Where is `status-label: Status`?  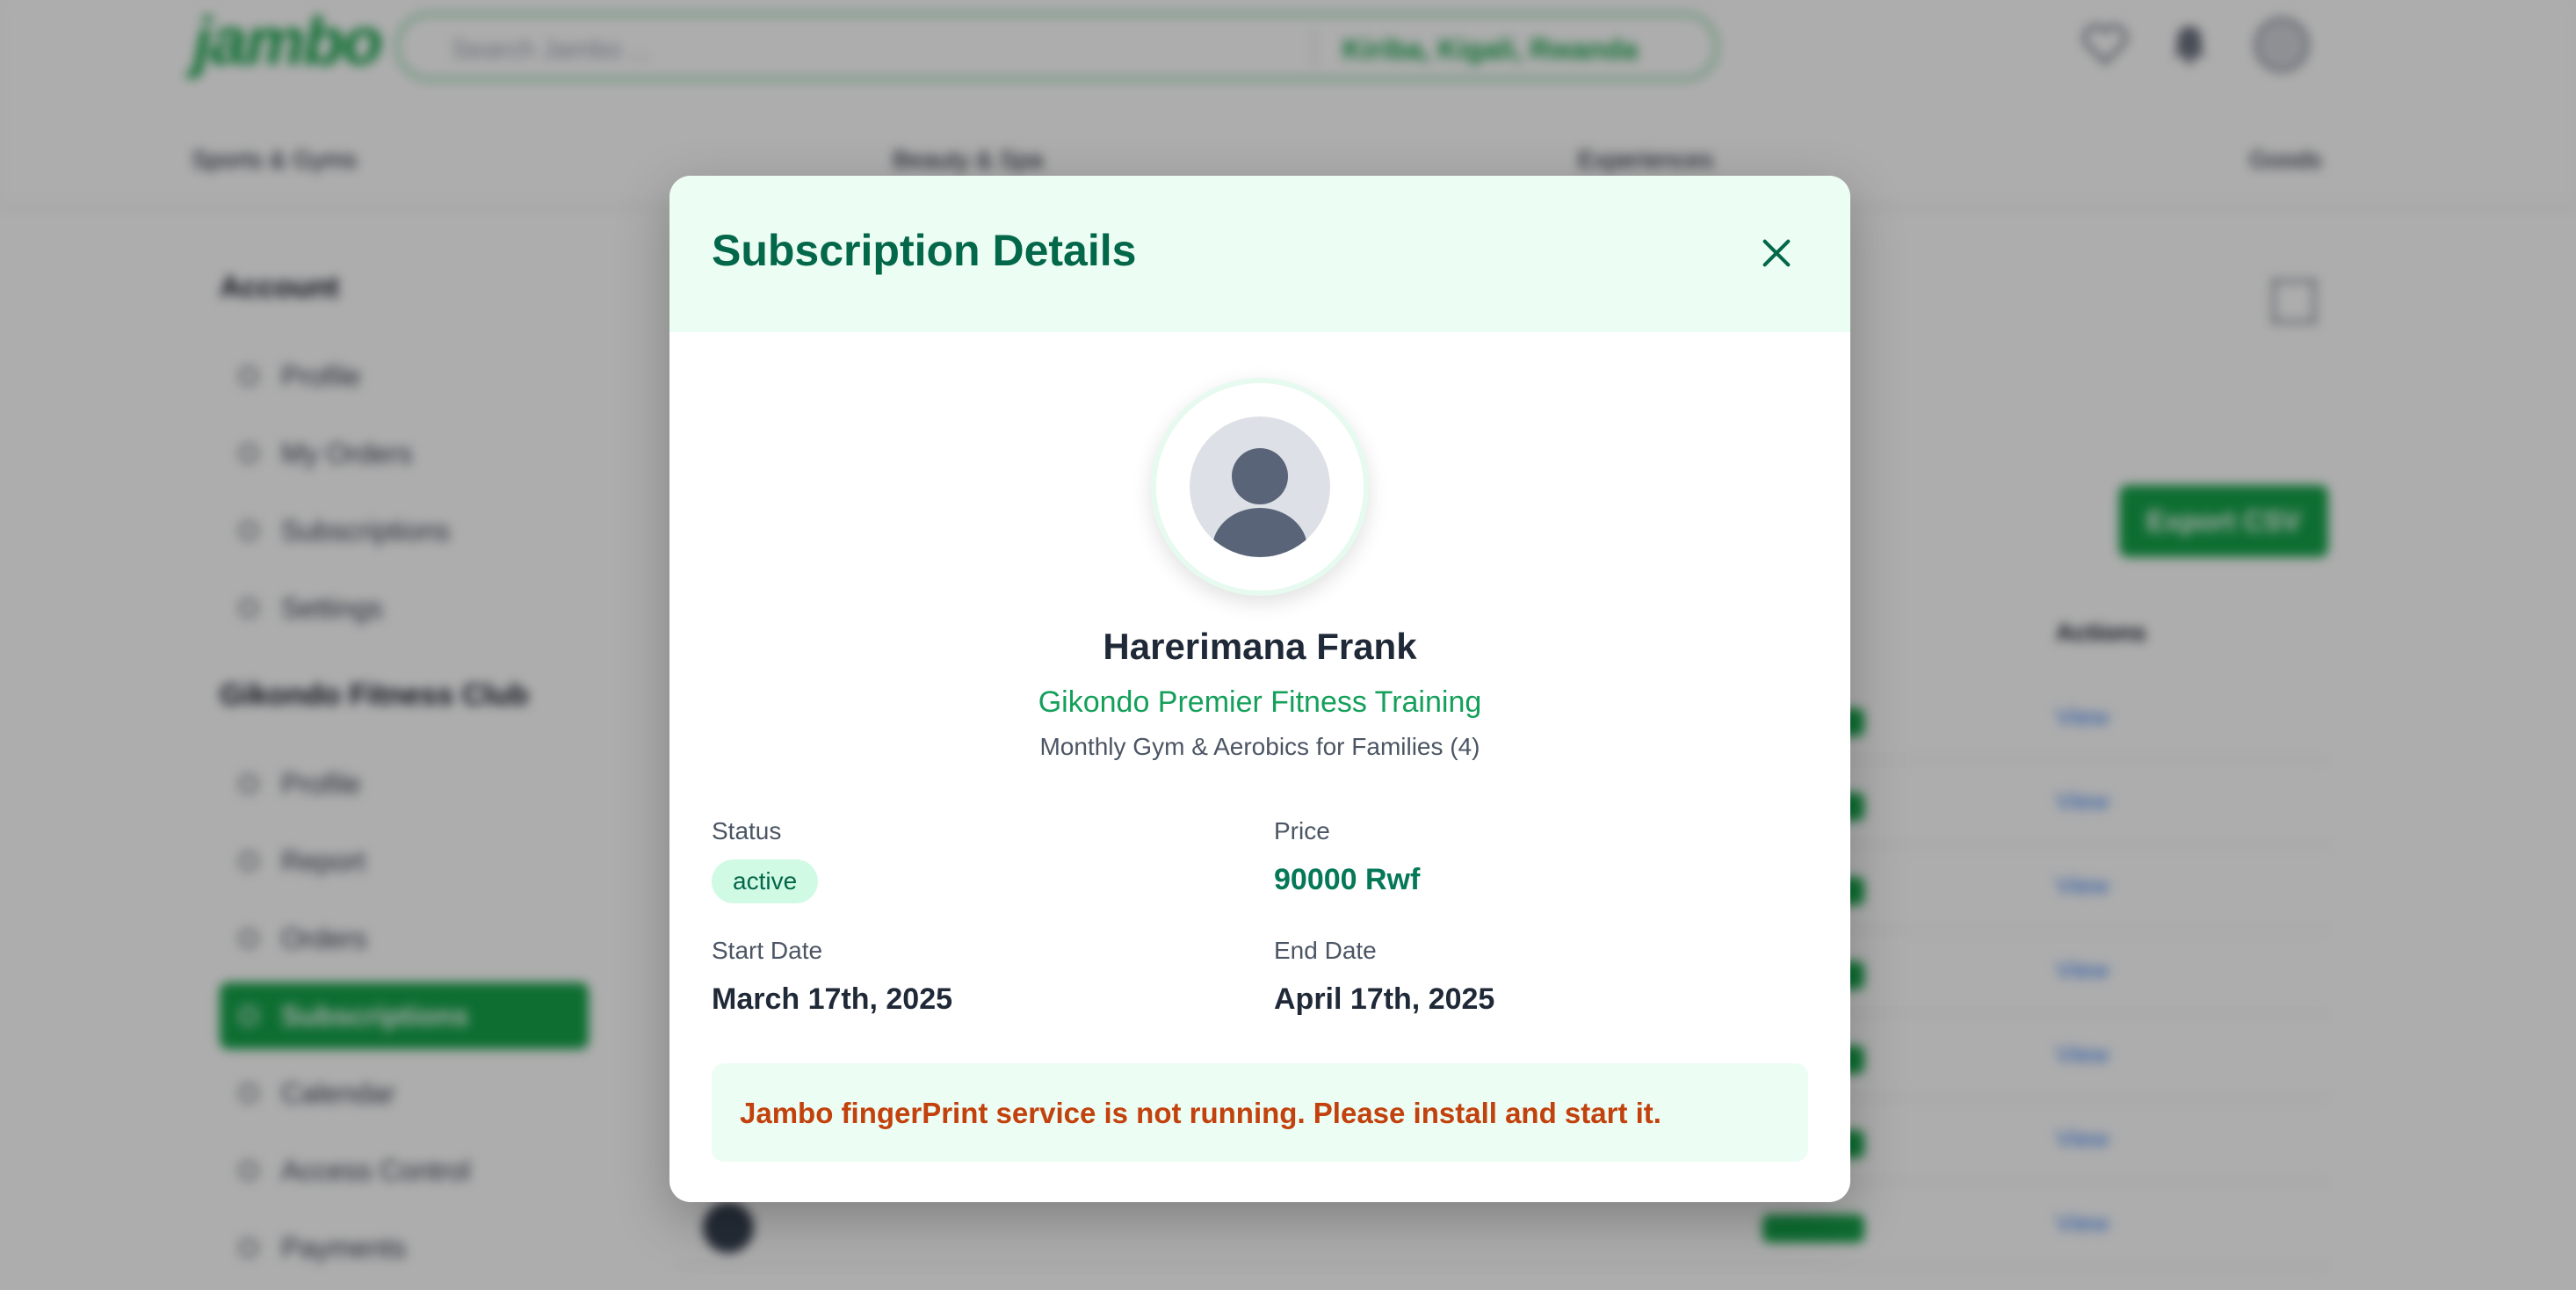
status-label: Status is located at coordinates (747, 831).